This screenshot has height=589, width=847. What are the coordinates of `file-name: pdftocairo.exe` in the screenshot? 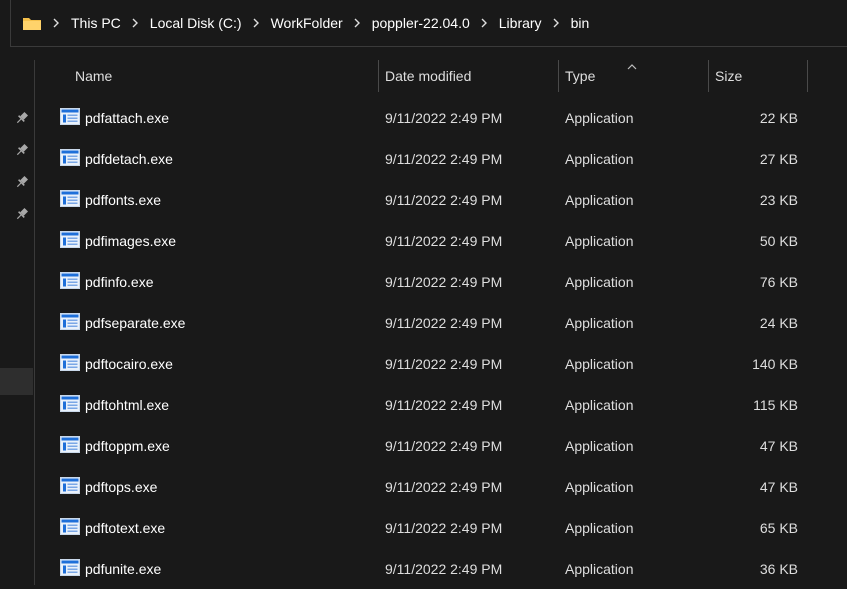 It's located at (129, 363).